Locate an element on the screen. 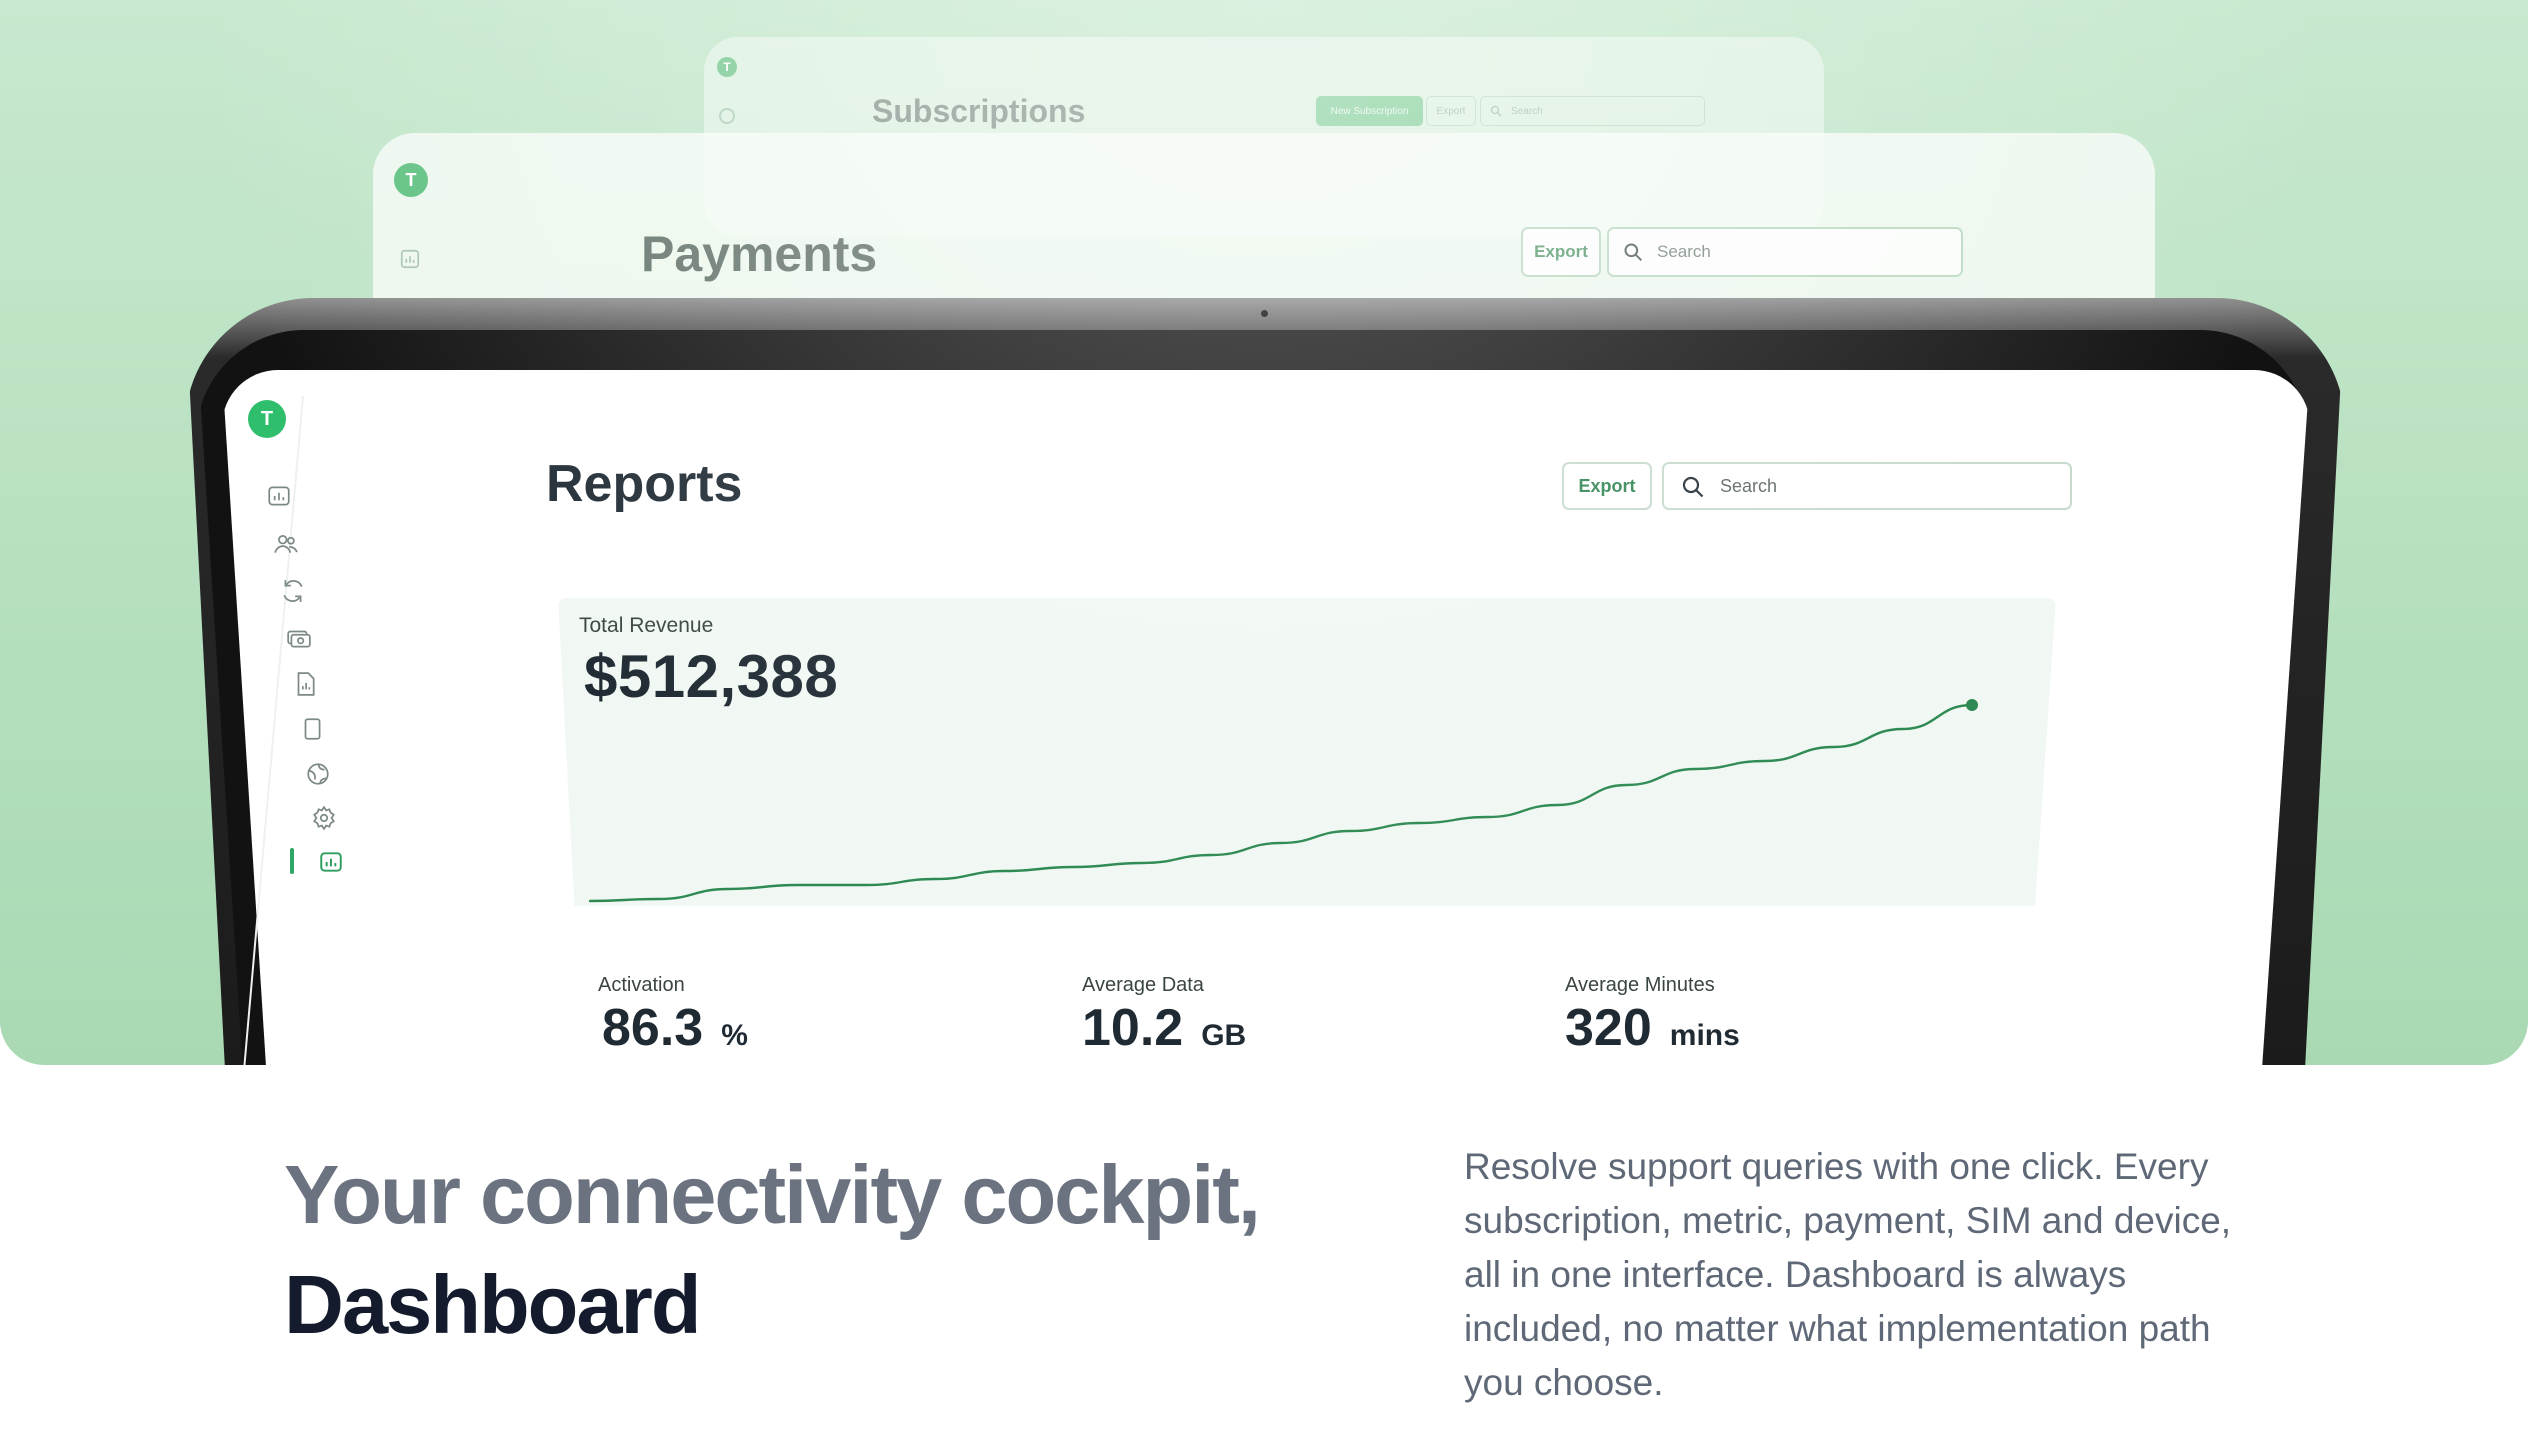 Image resolution: width=2528 pixels, height=1438 pixels. metric-number: 320 is located at coordinates (1608, 1028).